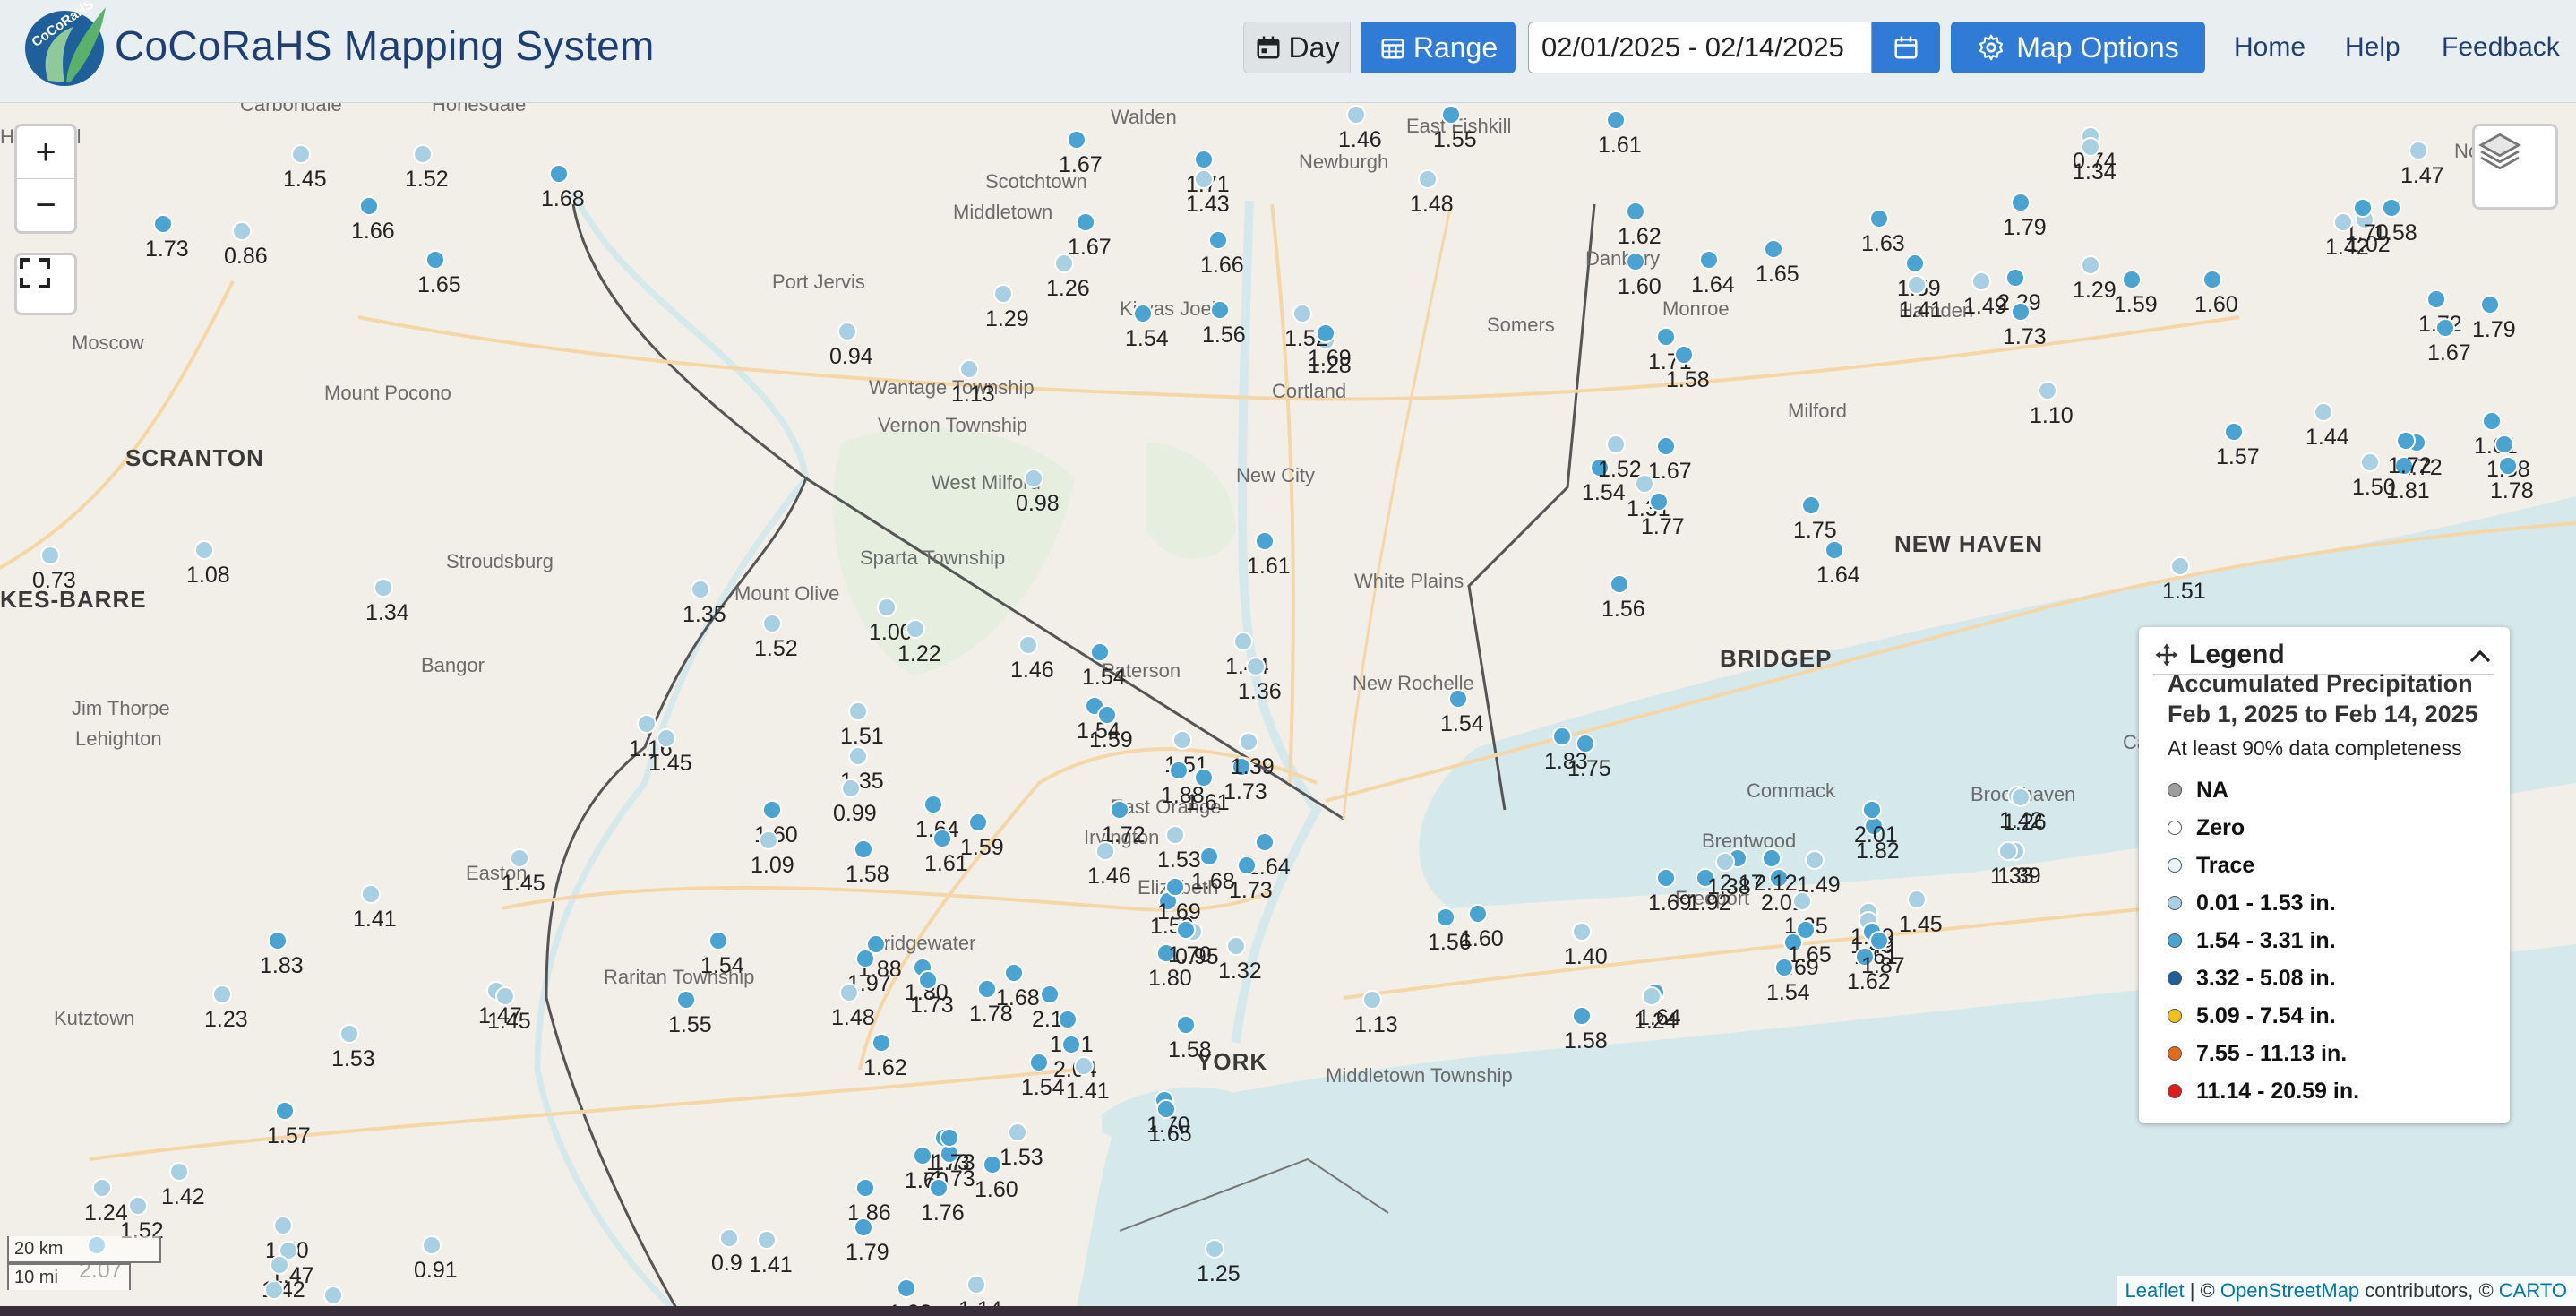 Image resolution: width=2576 pixels, height=1316 pixels. I want to click on layers-button, so click(2515, 167).